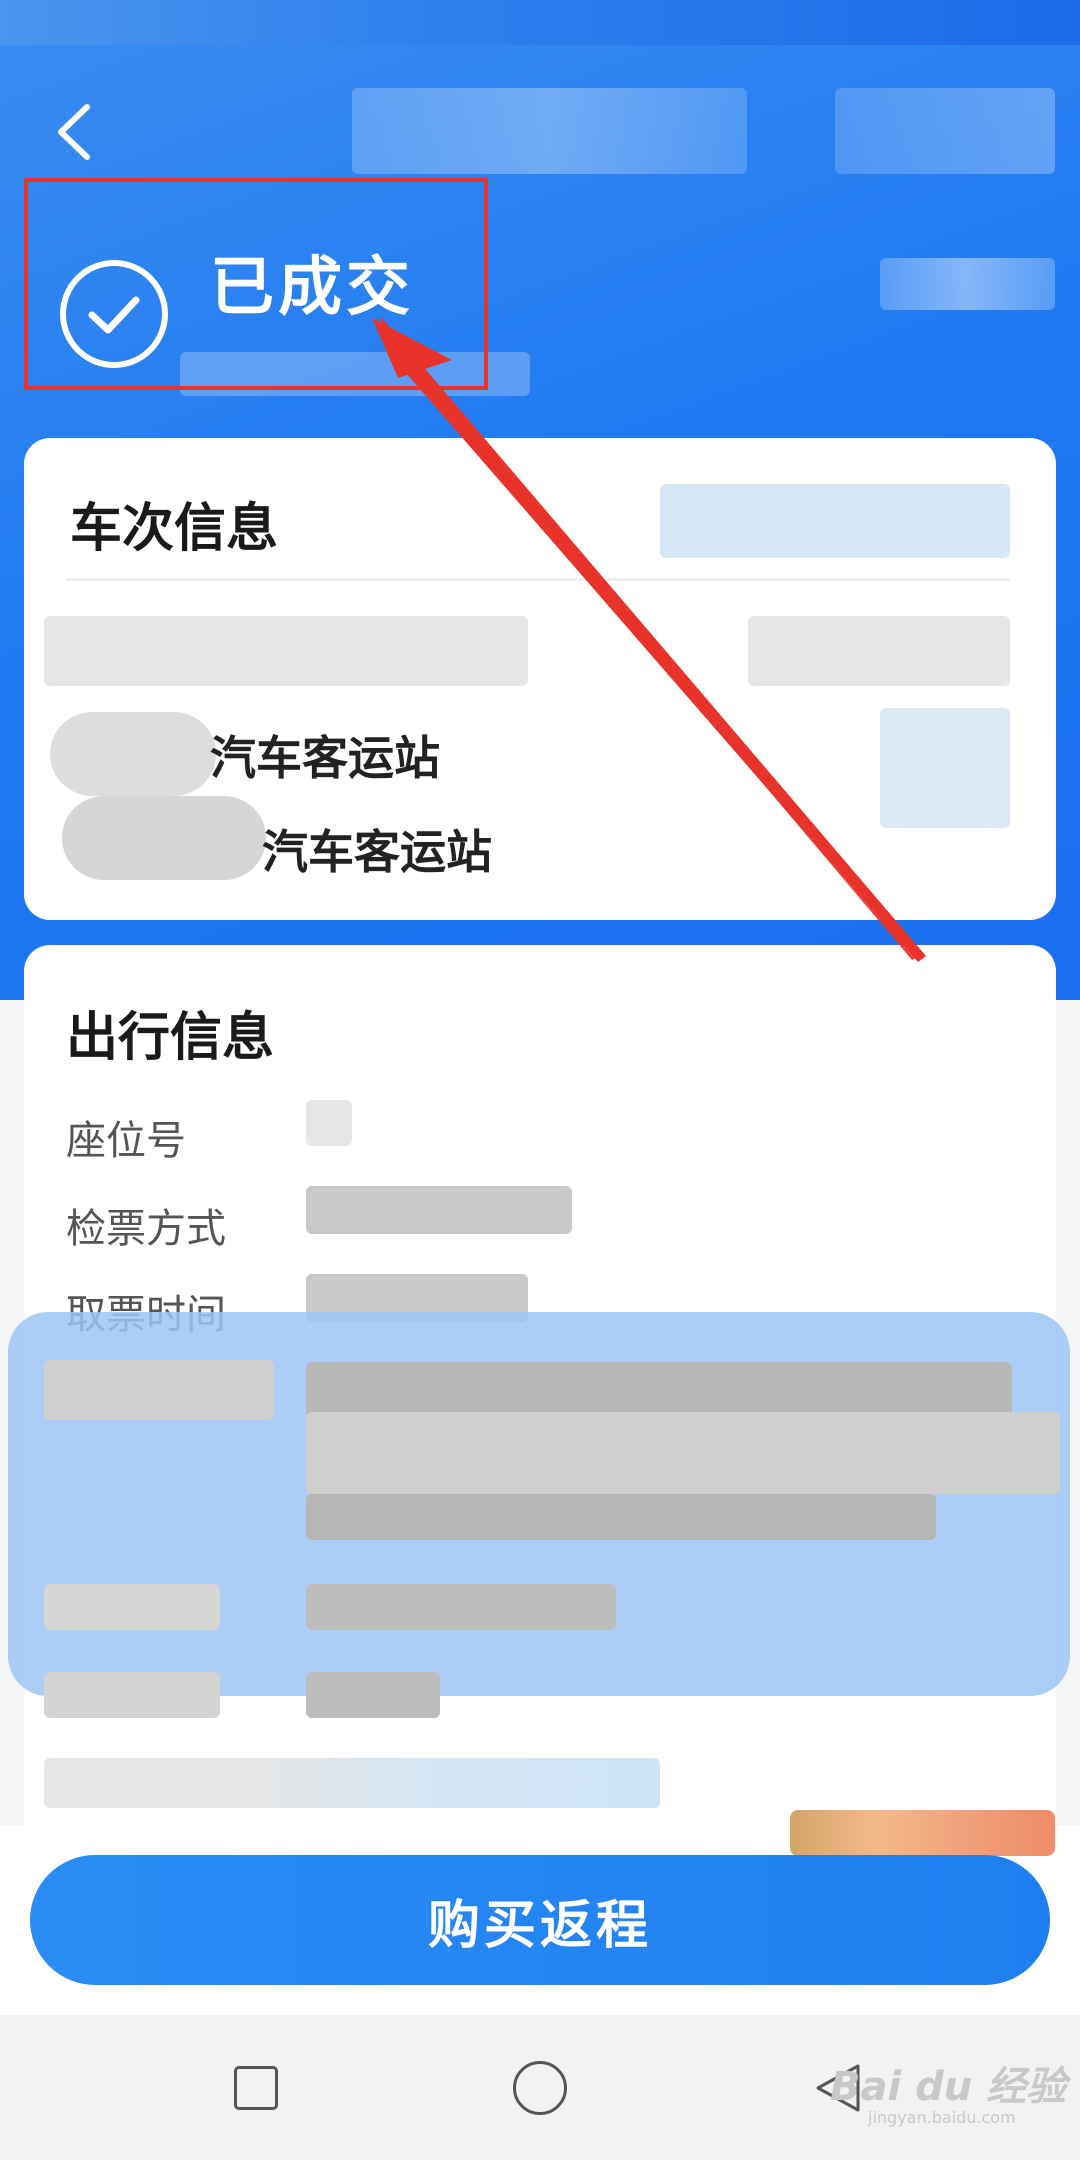 This screenshot has height=2160, width=1080. I want to click on recent-apps-button, so click(256, 2088).